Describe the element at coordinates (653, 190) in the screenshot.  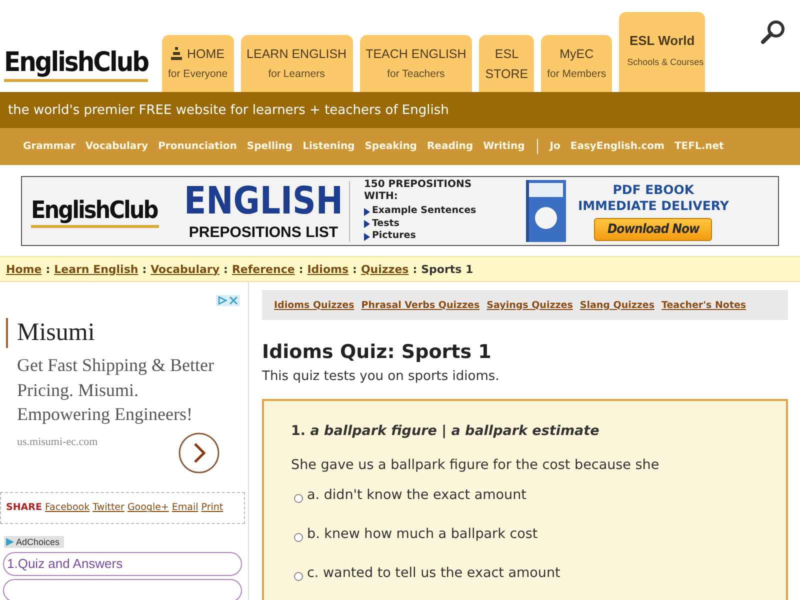
I see `banner-offer: PDF EBOOK` at that location.